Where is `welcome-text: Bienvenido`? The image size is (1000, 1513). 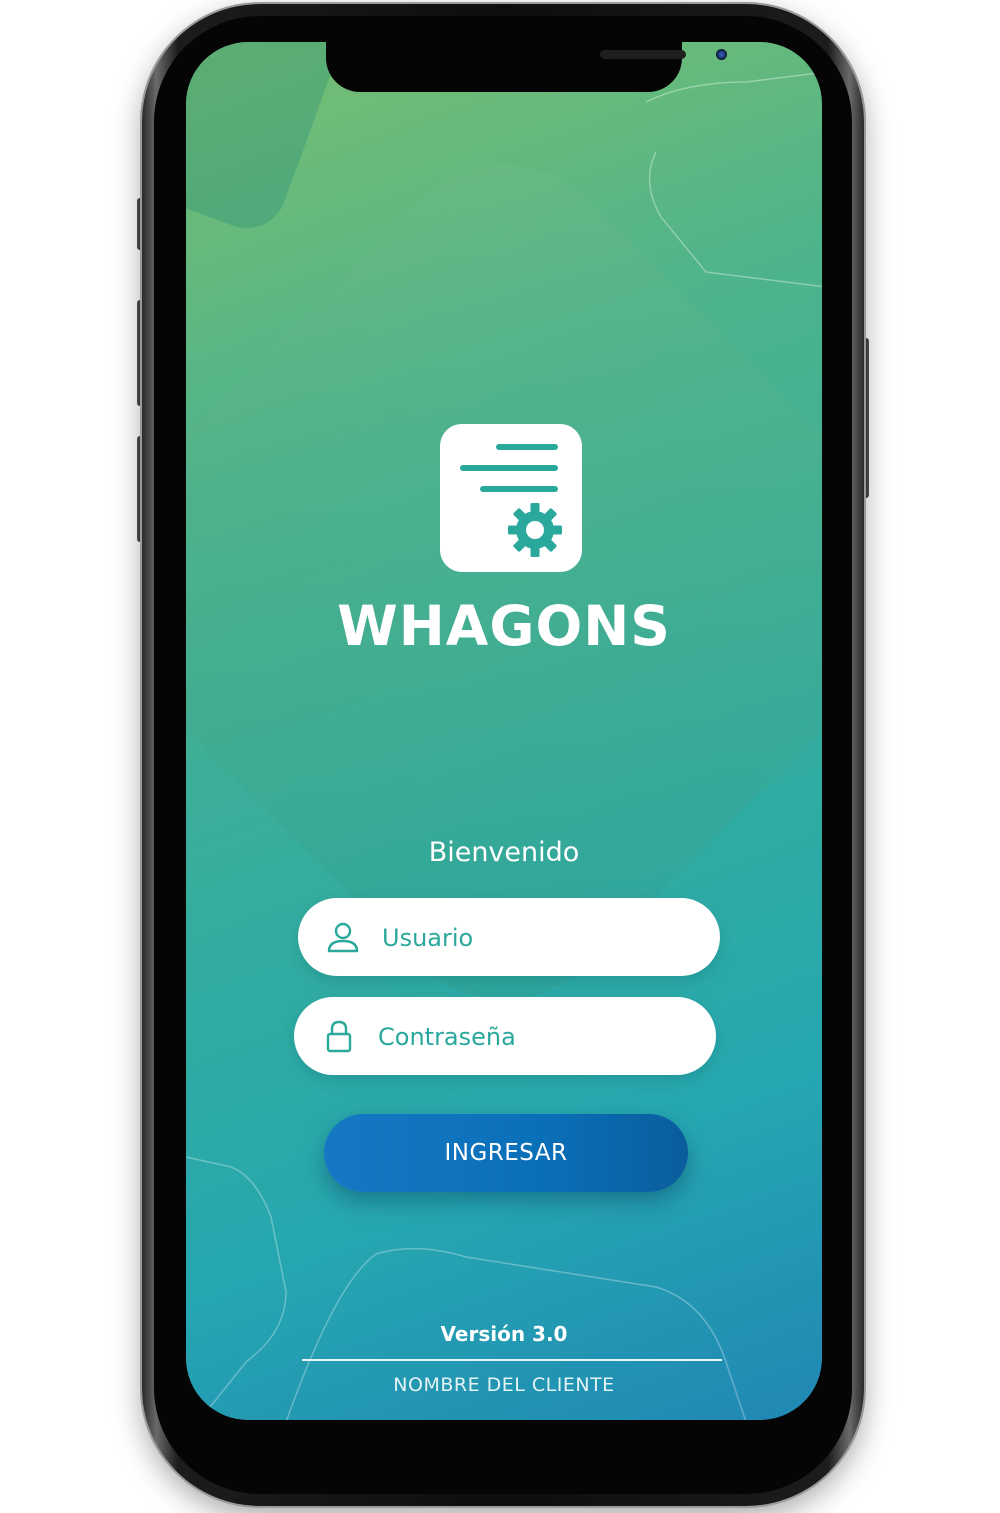 welcome-text: Bienvenido is located at coordinates (504, 852).